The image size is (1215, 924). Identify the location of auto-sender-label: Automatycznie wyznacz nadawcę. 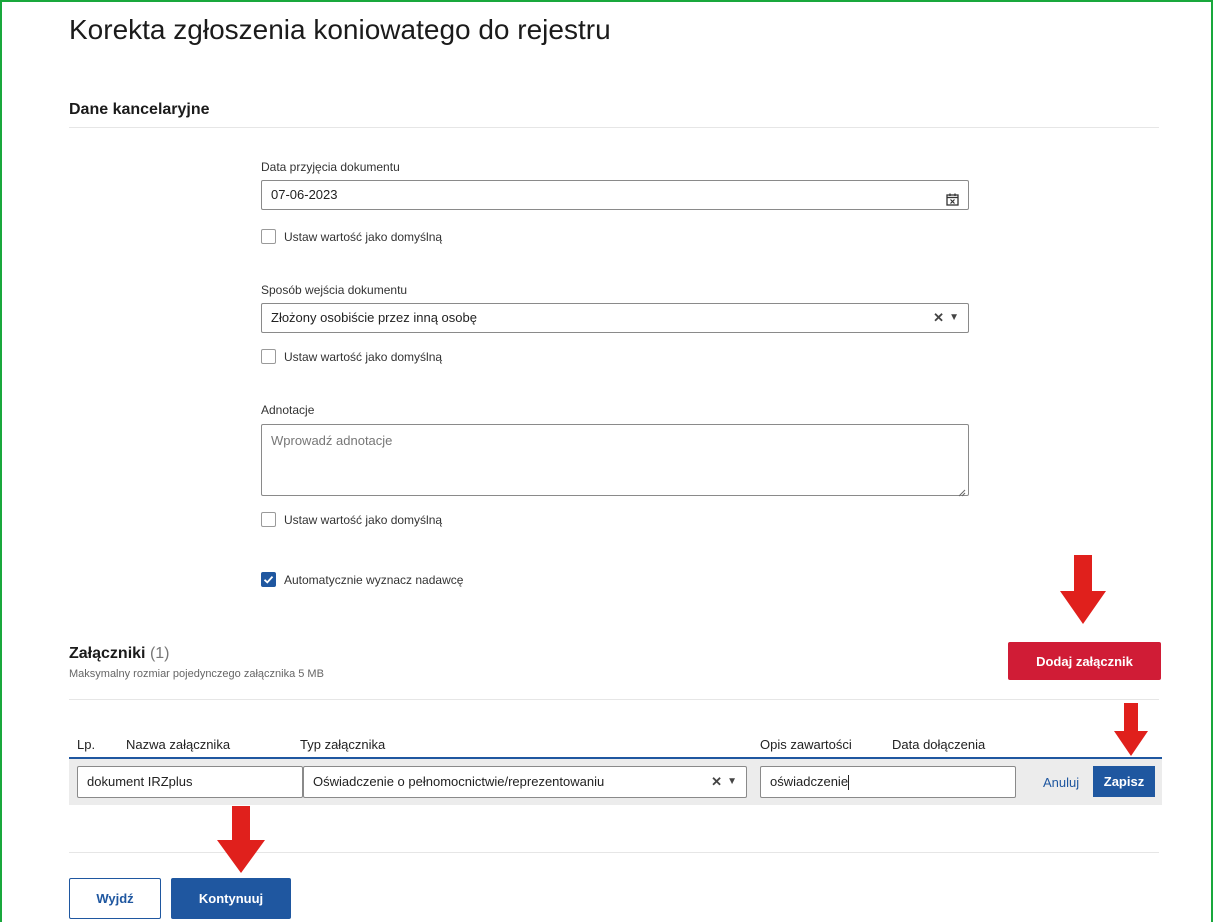
(374, 579).